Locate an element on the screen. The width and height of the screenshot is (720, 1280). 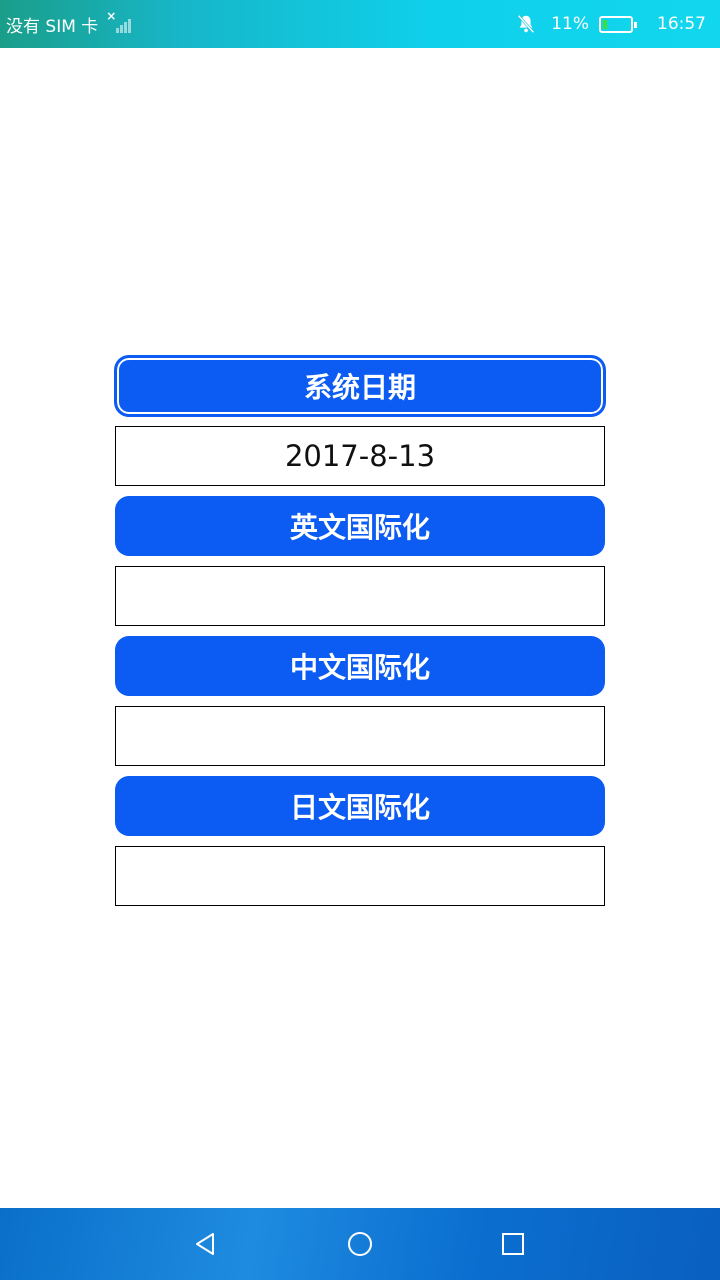
english-i18n-output is located at coordinates (360, 596).